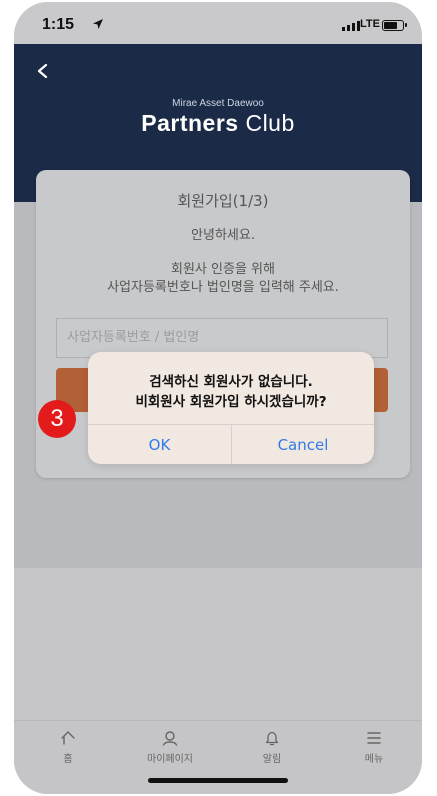 Image resolution: width=437 pixels, height=796 pixels. What do you see at coordinates (170, 747) in the screenshot?
I see `tab-mypage: 마이페이지` at bounding box center [170, 747].